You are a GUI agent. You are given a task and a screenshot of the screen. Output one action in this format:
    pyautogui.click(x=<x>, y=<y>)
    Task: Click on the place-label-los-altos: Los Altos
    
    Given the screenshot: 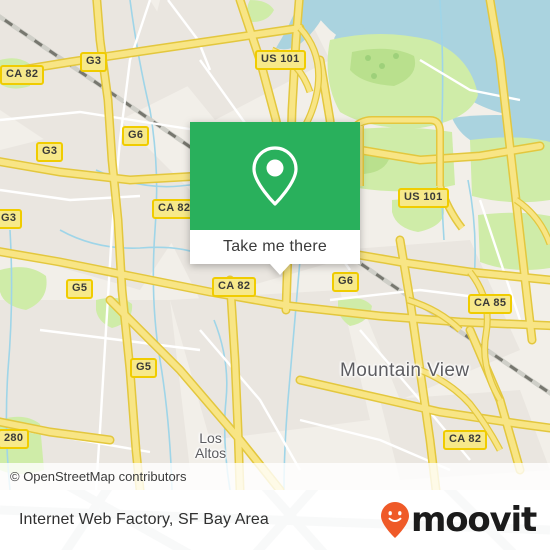 What is the action you would take?
    pyautogui.click(x=210, y=446)
    